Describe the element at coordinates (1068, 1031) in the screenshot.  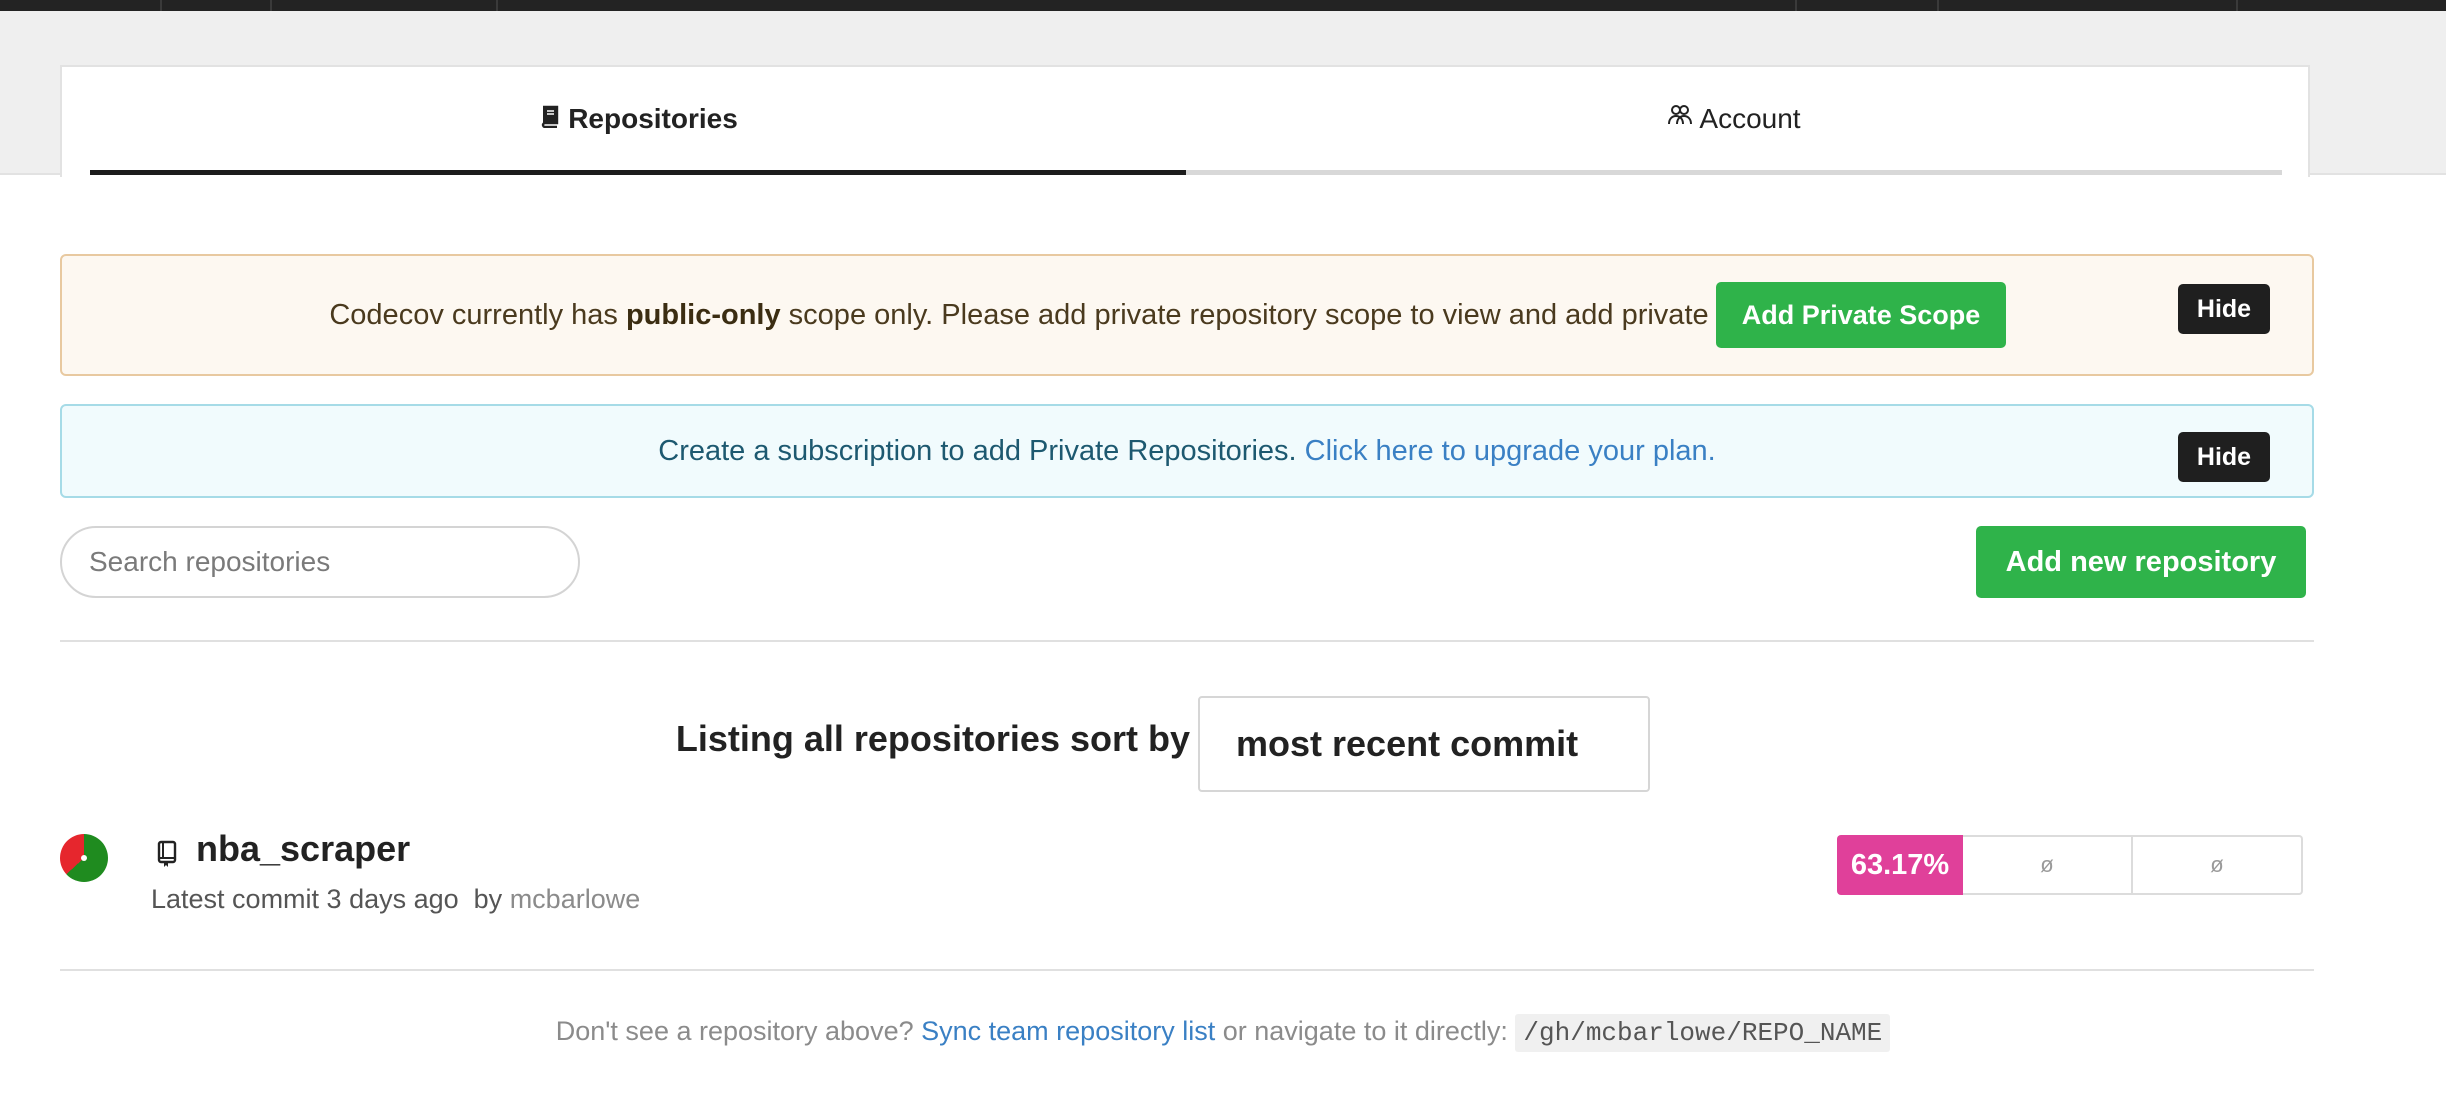
I see `sync-repository-list-link: Sync team repository list` at that location.